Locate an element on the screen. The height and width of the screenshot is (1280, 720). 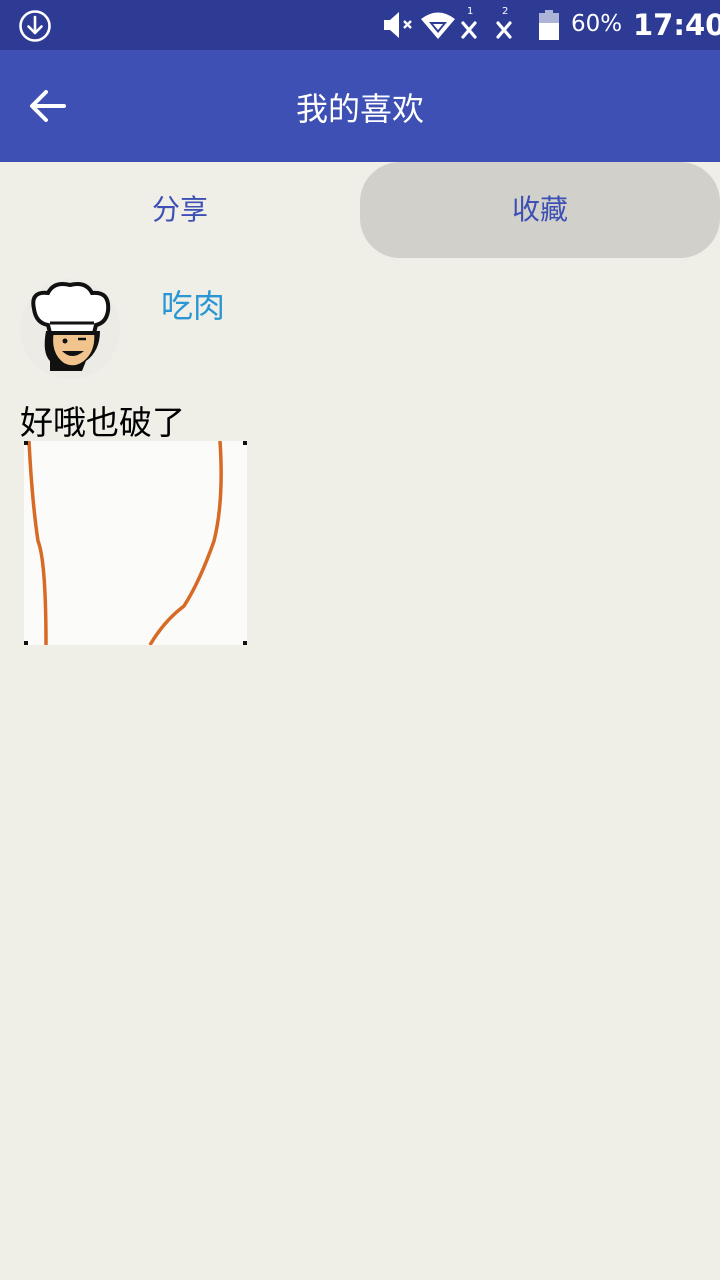
tab-favorites: 收藏 is located at coordinates (540, 210).